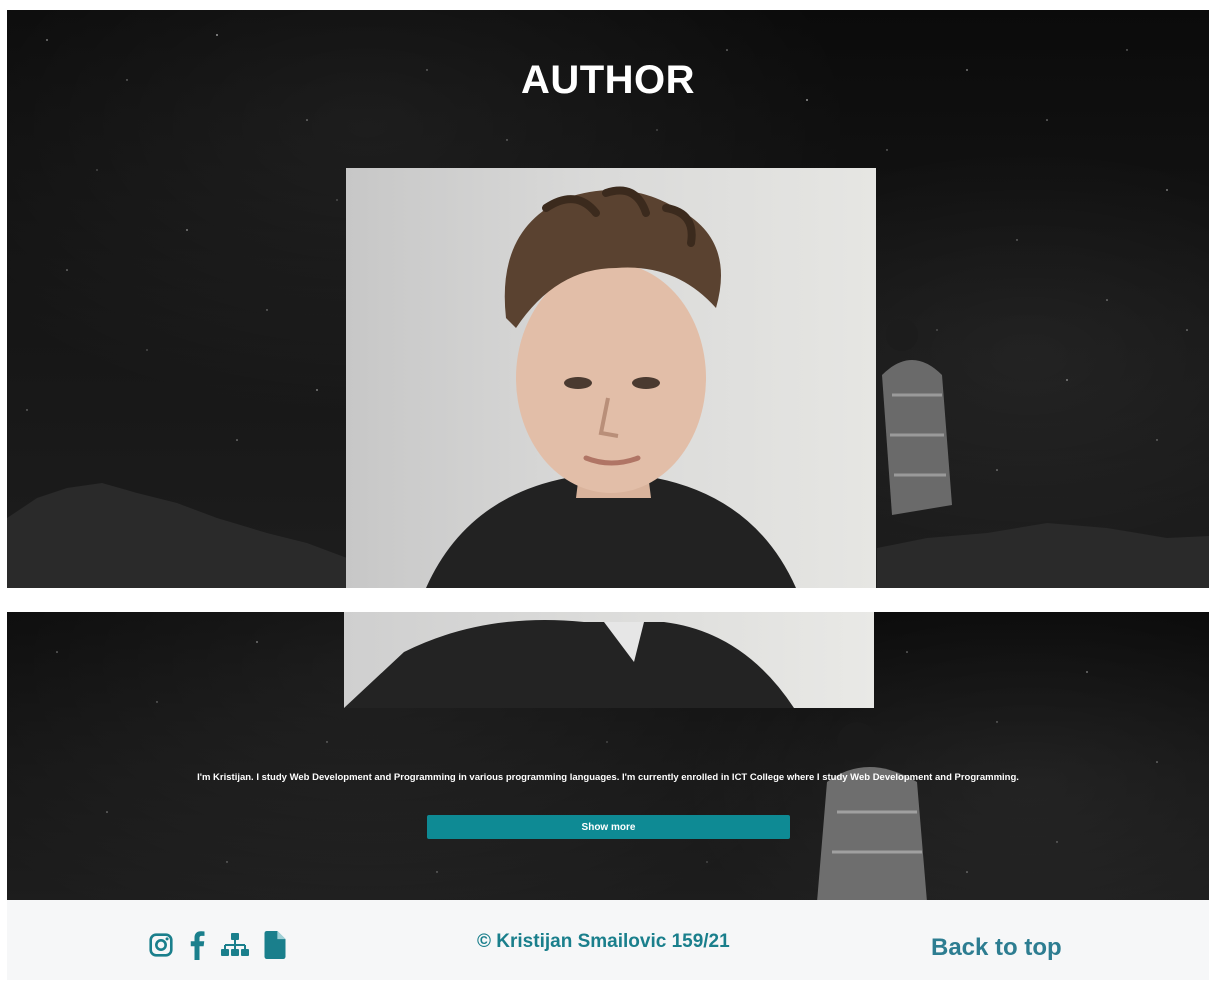  What do you see at coordinates (197, 945) in the screenshot?
I see `facebook-icon` at bounding box center [197, 945].